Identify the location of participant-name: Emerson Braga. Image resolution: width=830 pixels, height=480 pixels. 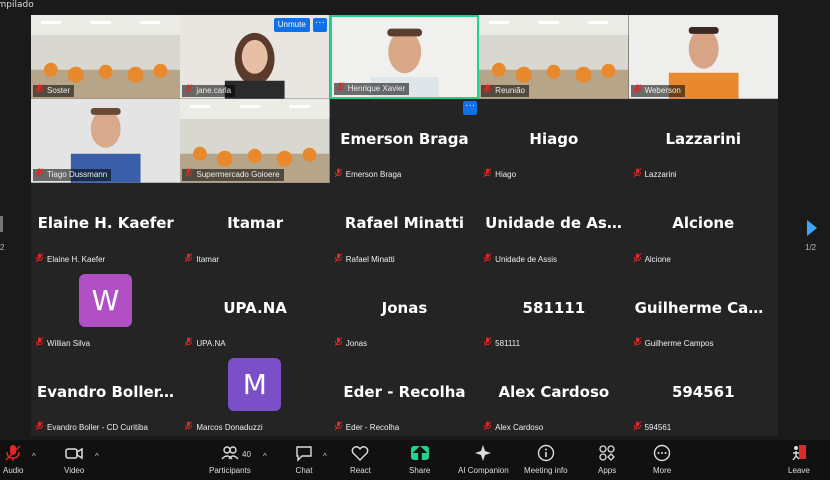
(373, 175).